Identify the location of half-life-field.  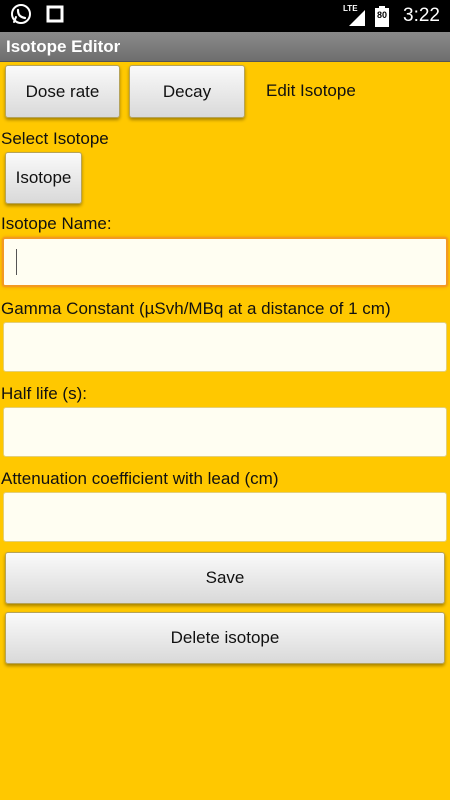
(225, 432).